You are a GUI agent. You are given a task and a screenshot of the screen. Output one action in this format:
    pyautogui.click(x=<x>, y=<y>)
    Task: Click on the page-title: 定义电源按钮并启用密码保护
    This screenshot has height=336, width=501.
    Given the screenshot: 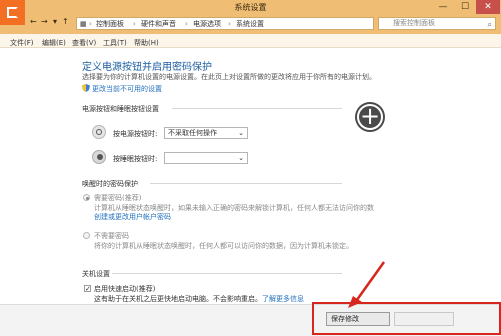 What is the action you would take?
    pyautogui.click(x=147, y=67)
    